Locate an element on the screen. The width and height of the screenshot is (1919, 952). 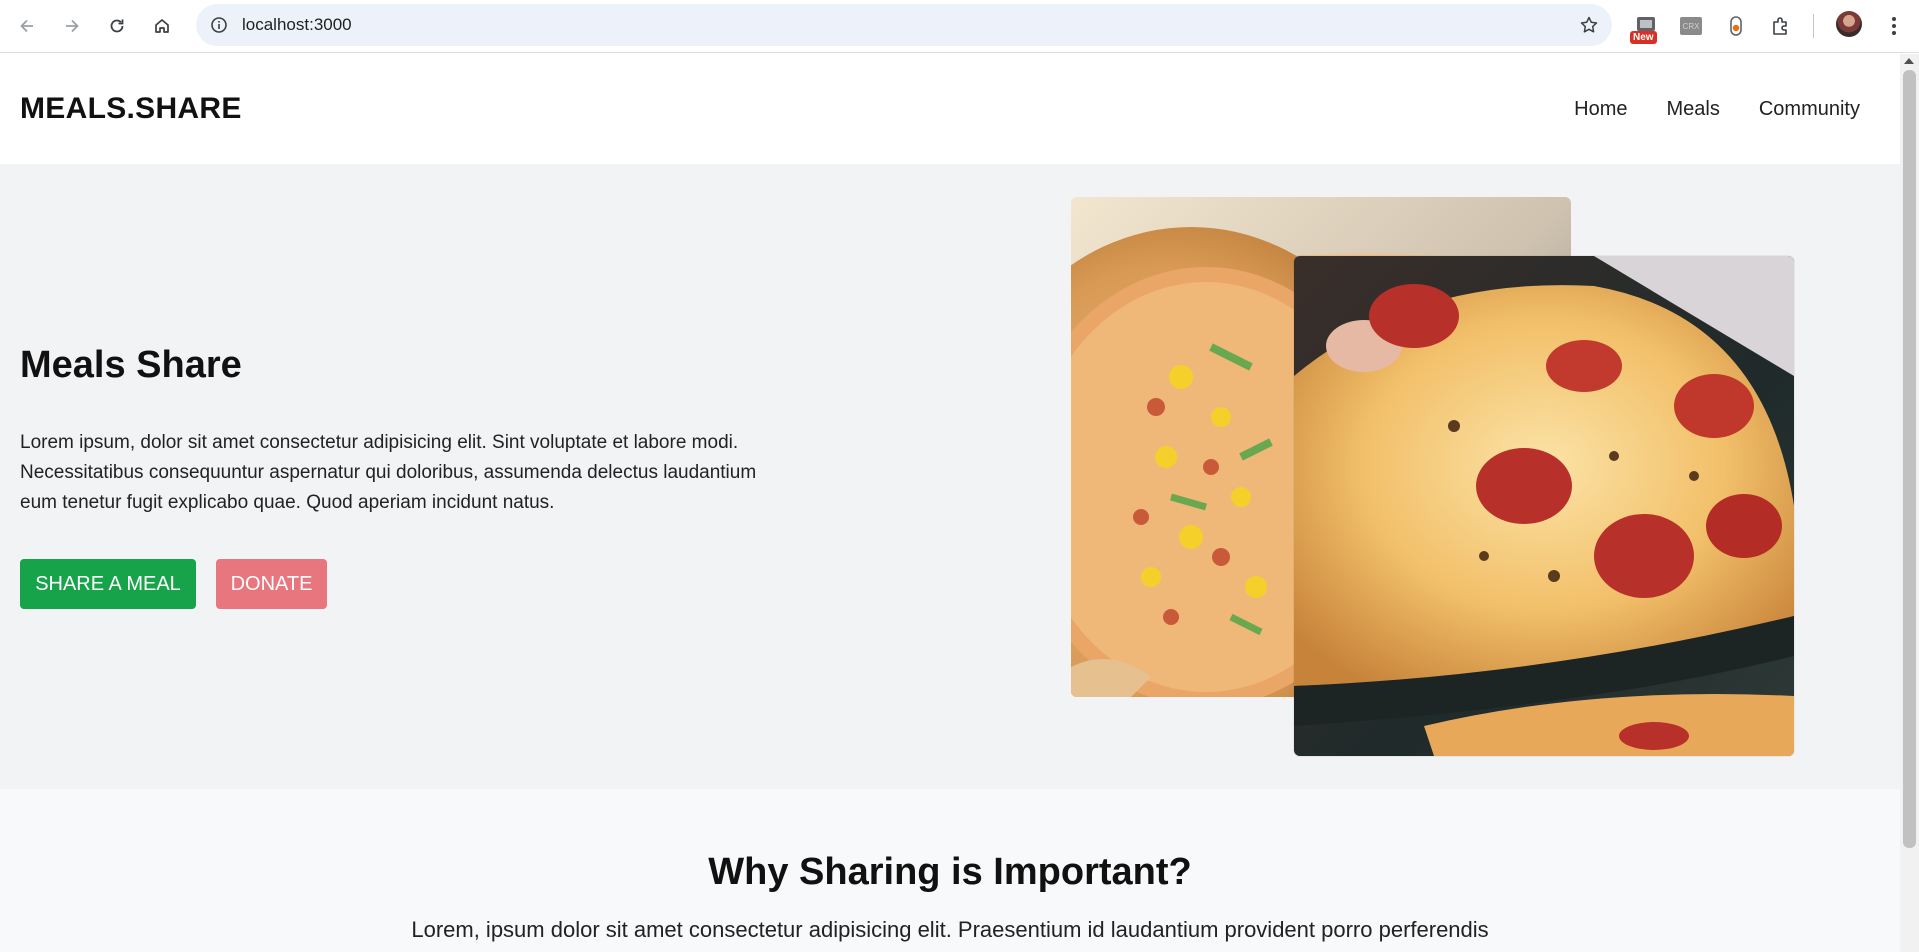
bookmark-button is located at coordinates (1589, 25).